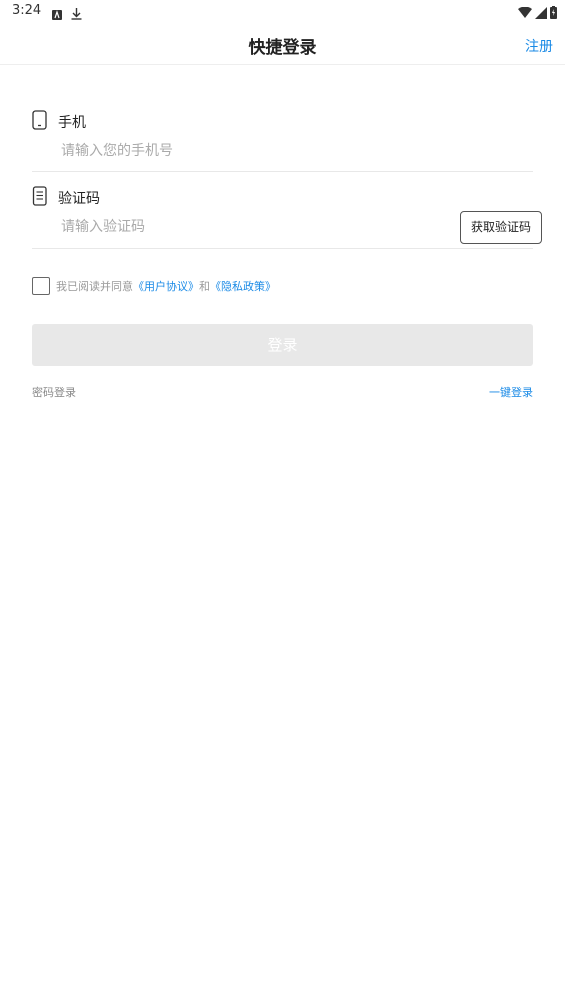 This screenshot has height=1004, width=565. I want to click on header: 快捷登录 注册, so click(282, 44).